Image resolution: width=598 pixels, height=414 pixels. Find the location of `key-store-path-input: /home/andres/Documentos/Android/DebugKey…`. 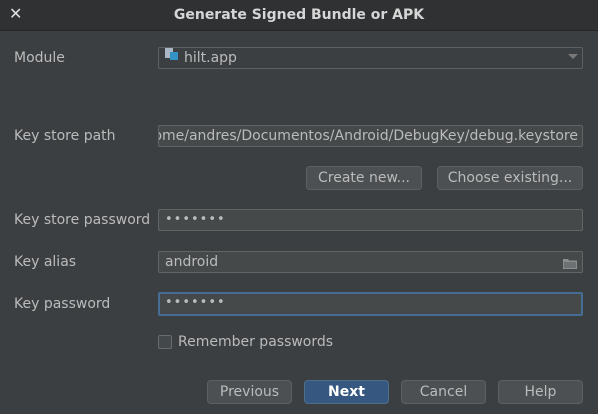

key-store-path-input: /home/andres/Documentos/Android/DebugKey… is located at coordinates (370, 136).